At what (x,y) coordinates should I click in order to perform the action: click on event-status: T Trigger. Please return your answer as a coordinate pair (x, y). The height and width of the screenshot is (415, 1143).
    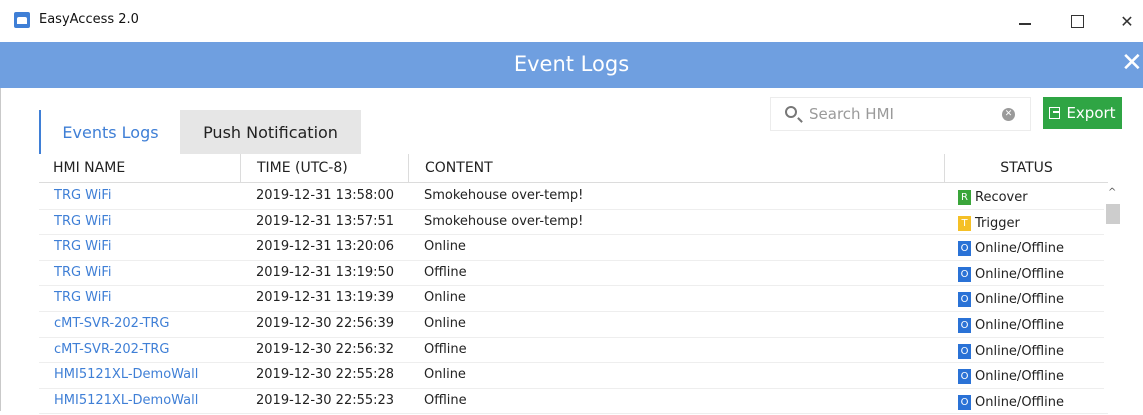
    Looking at the image, I should click on (989, 223).